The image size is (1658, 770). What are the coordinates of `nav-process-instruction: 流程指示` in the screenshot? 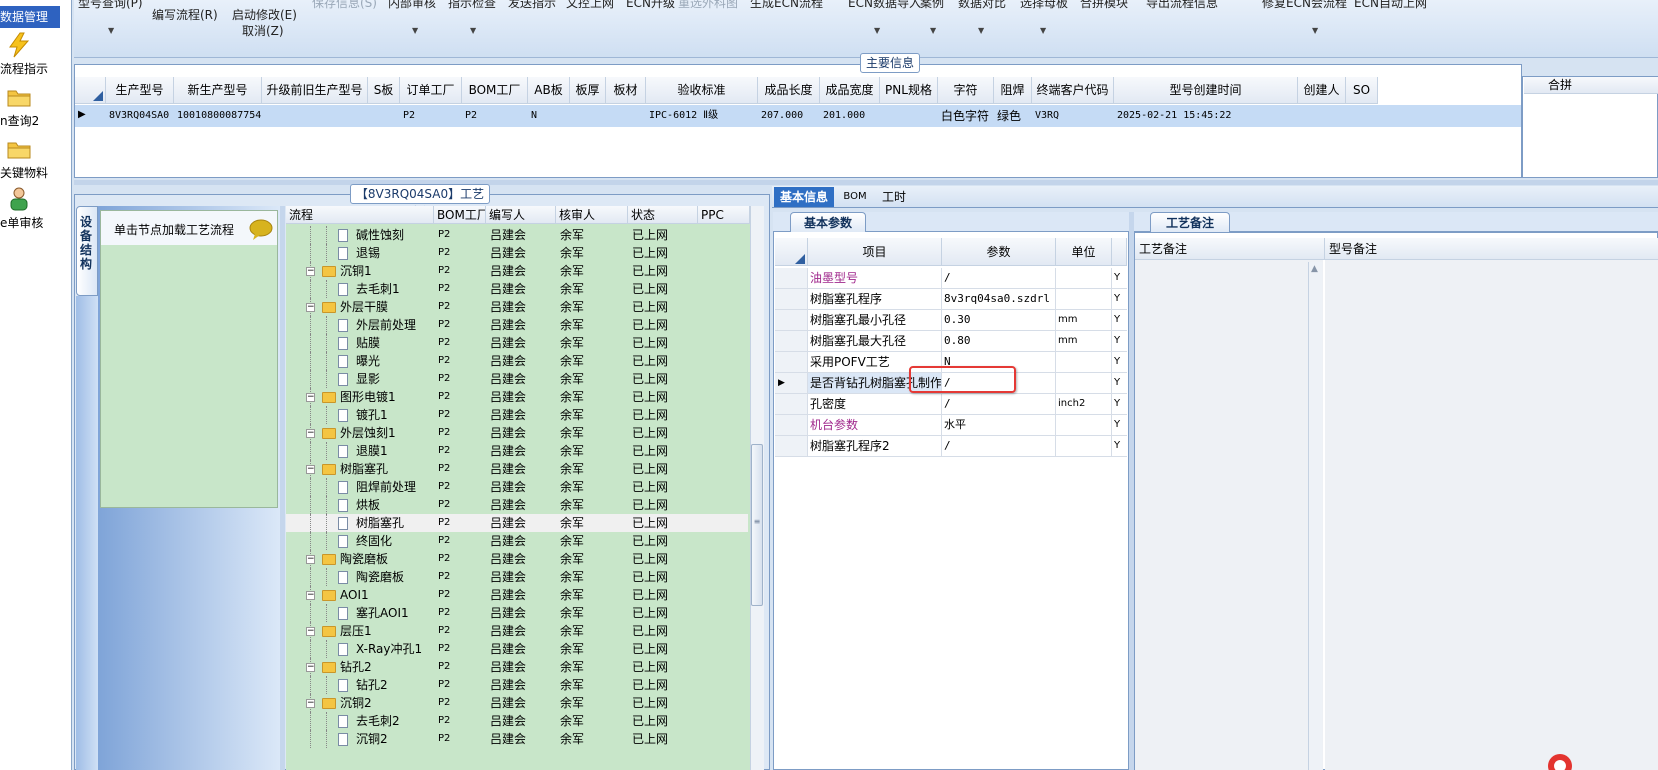 It's located at (35, 57).